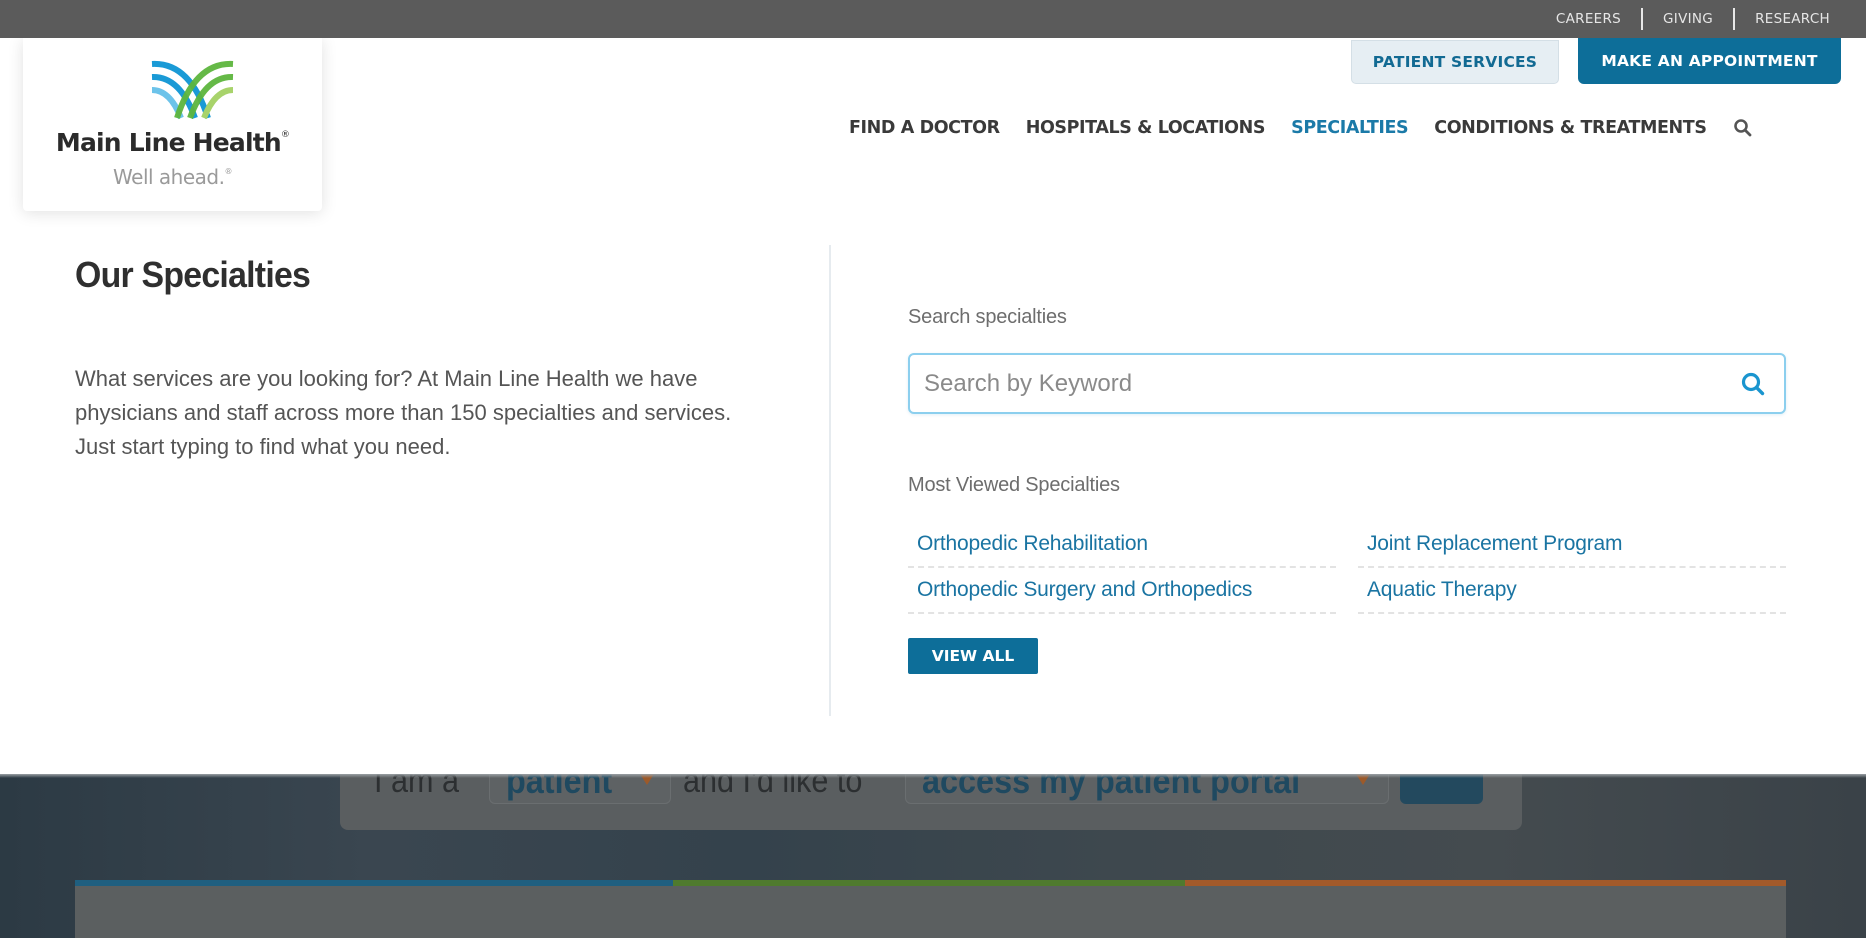  I want to click on logo-name: Main Line Health®, so click(172, 142).